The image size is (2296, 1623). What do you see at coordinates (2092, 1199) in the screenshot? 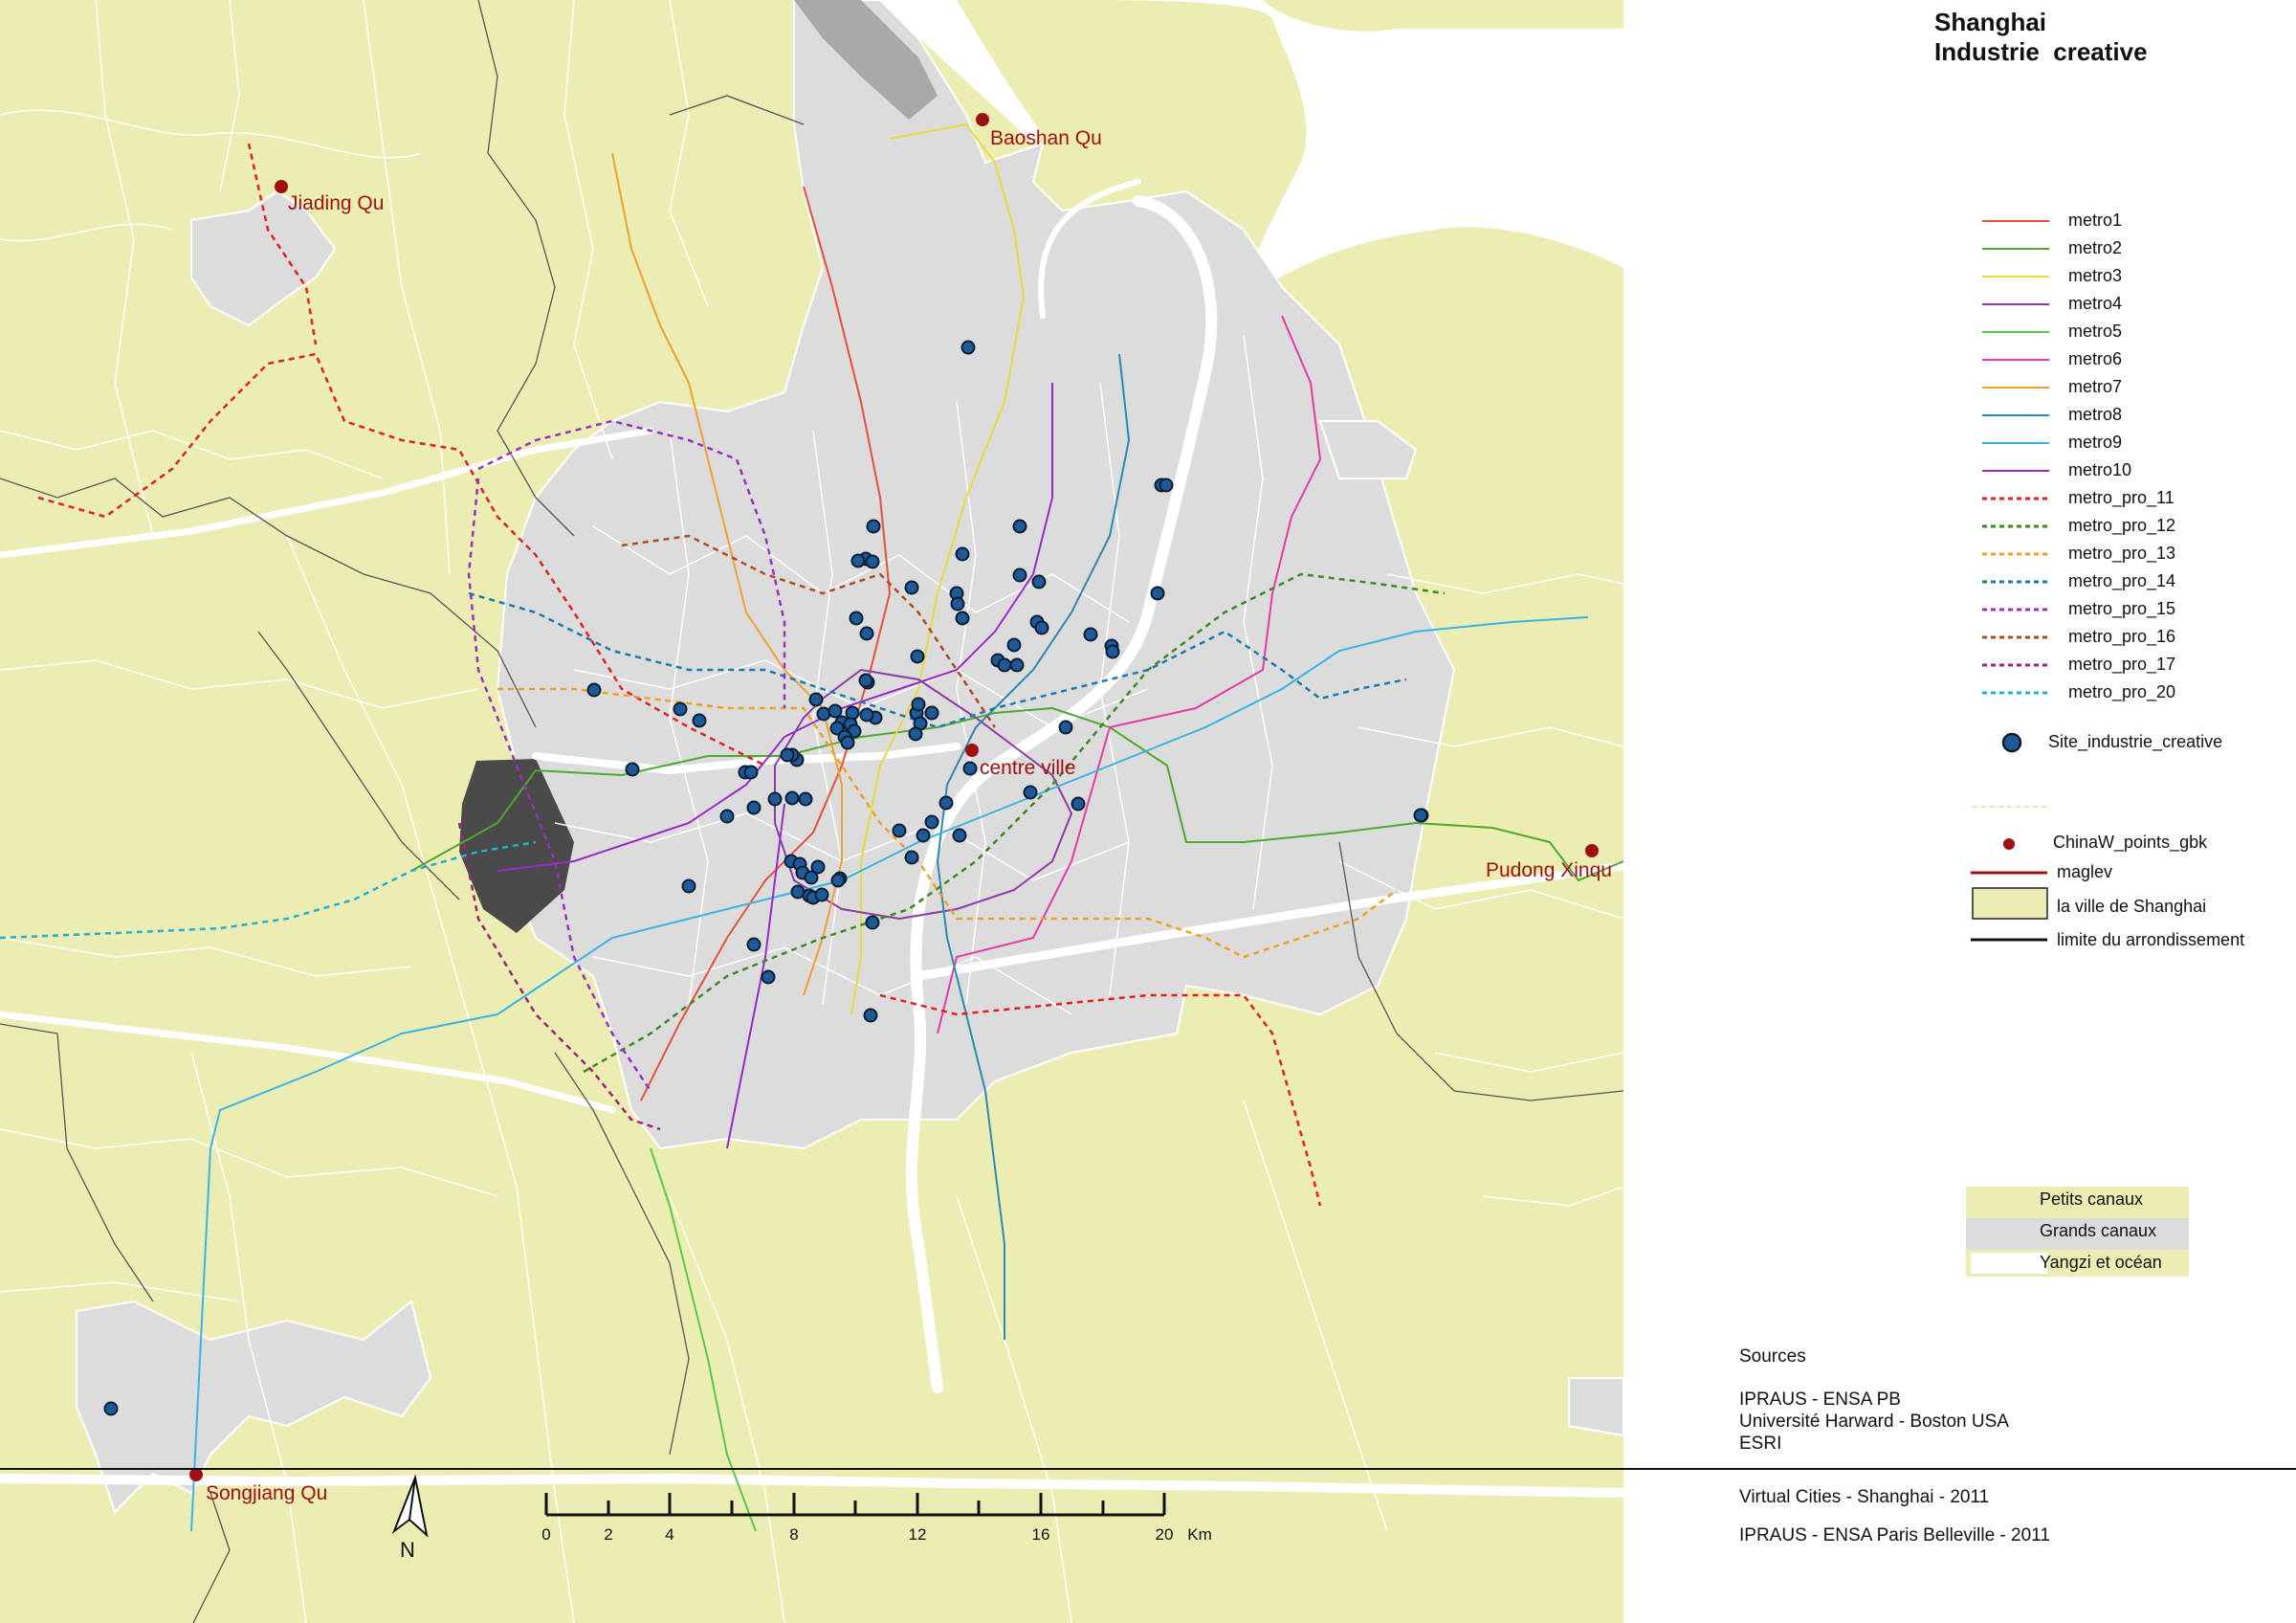
I see `legend-canal-small-label: Petits canaux` at bounding box center [2092, 1199].